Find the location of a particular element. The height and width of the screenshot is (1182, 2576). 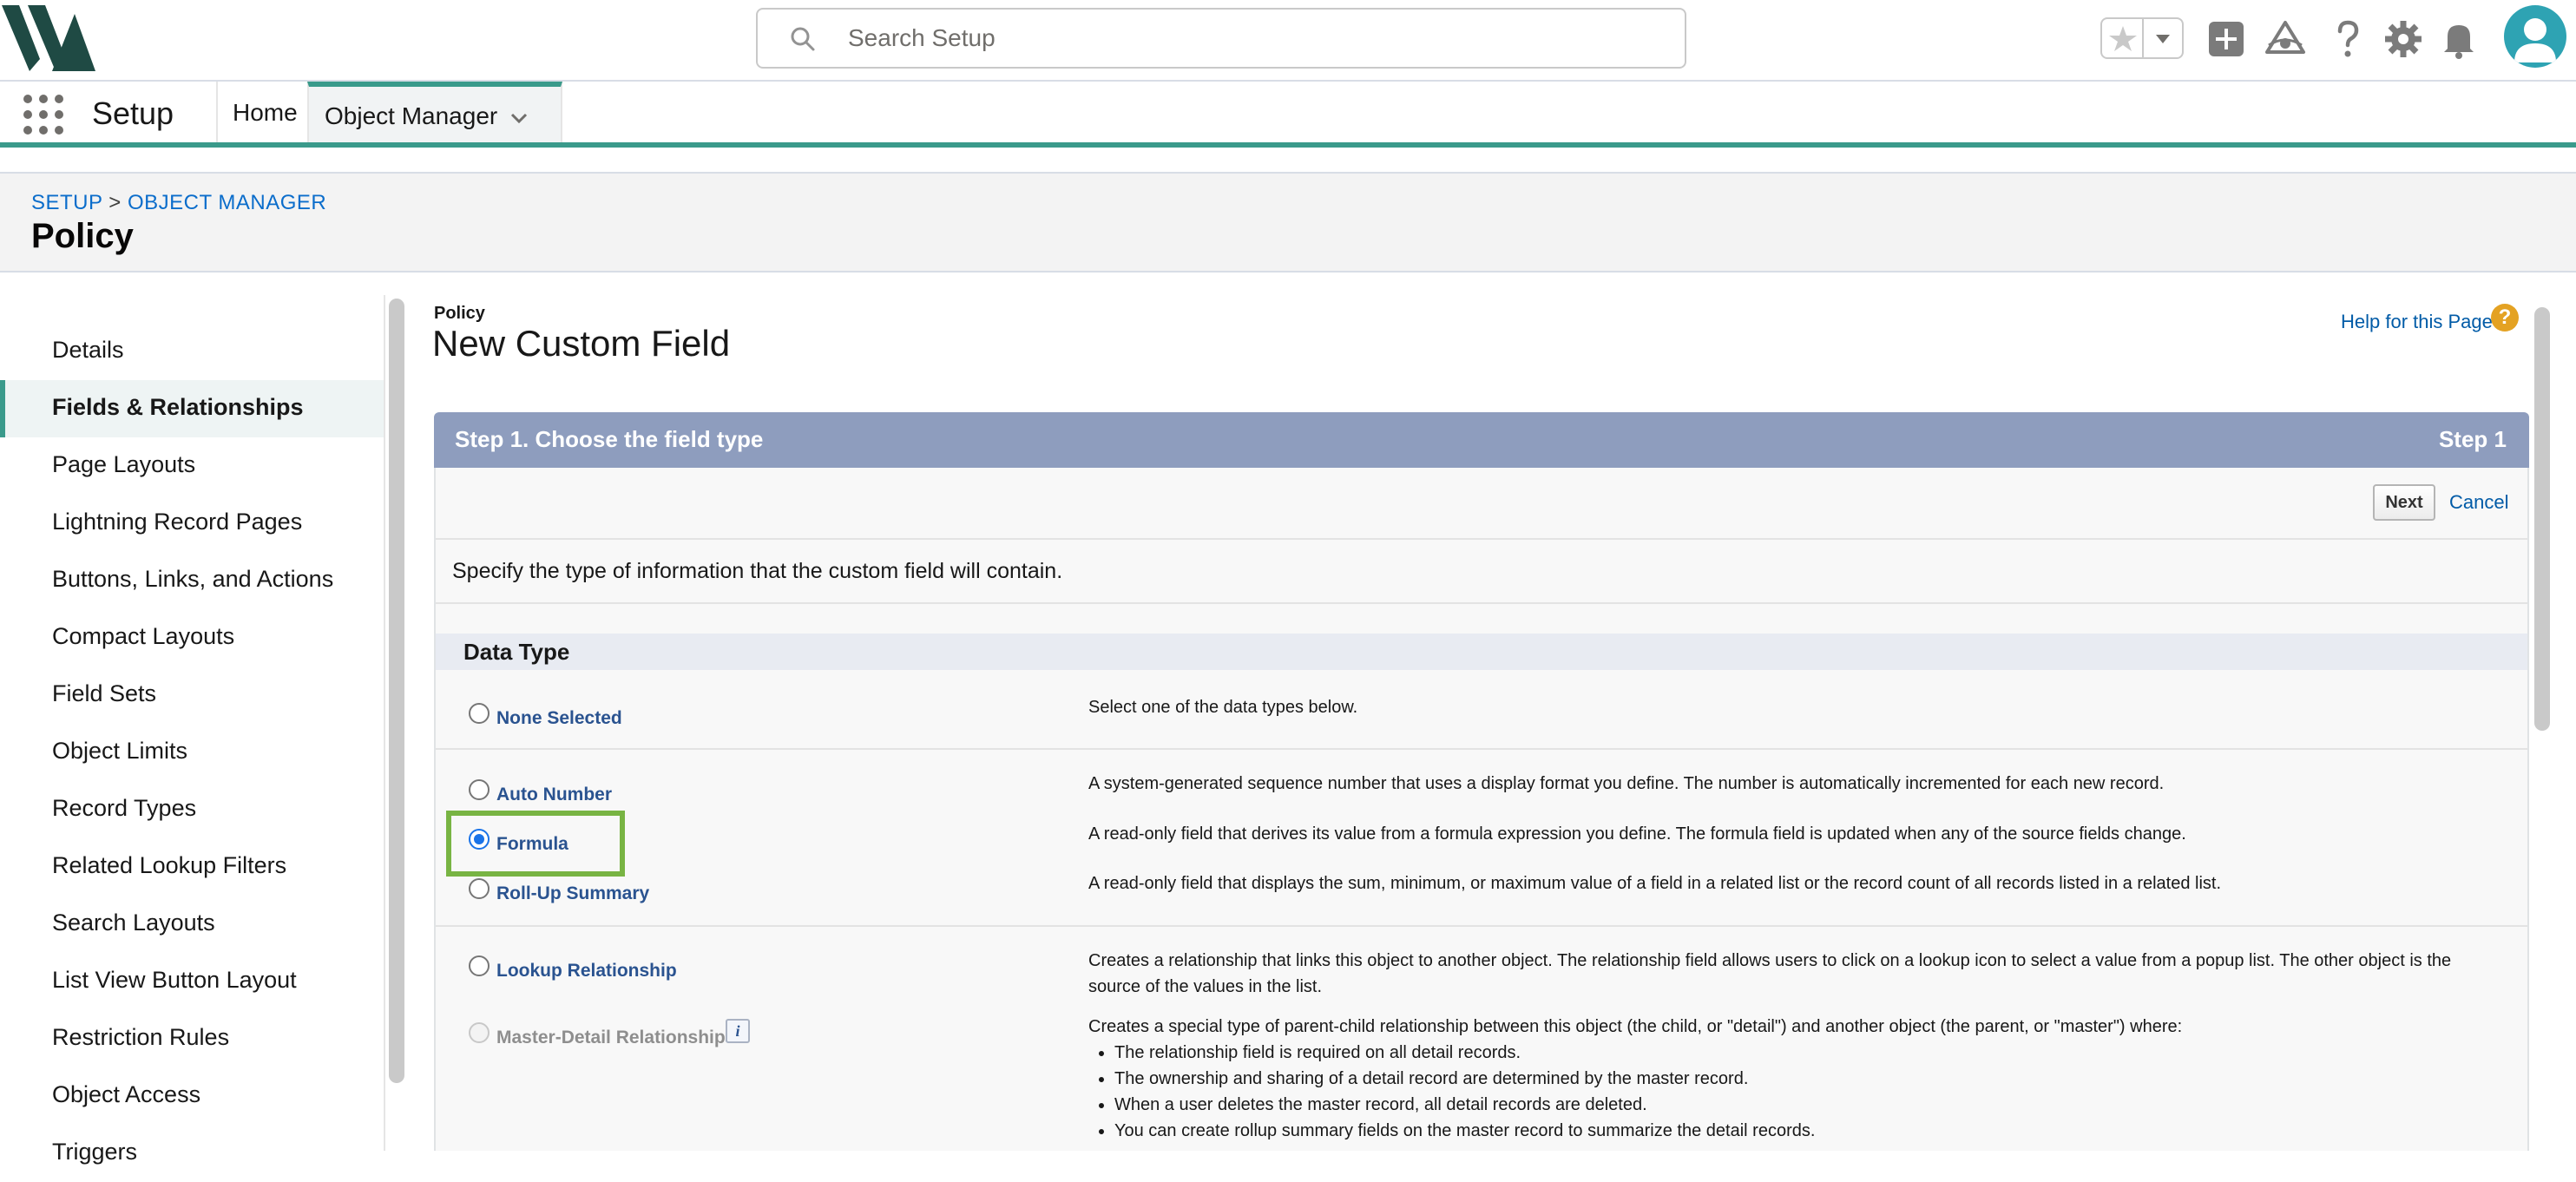

radio-lookup-relationship is located at coordinates (480, 966).